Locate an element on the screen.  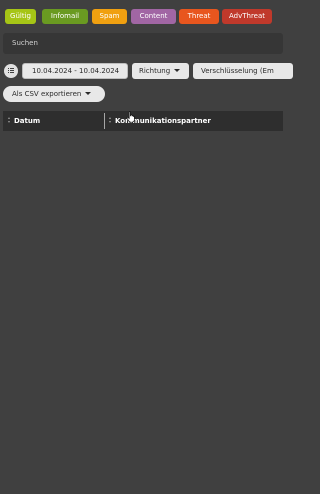
table-header: Datum Kommunikationspartner is located at coordinates (143, 121).